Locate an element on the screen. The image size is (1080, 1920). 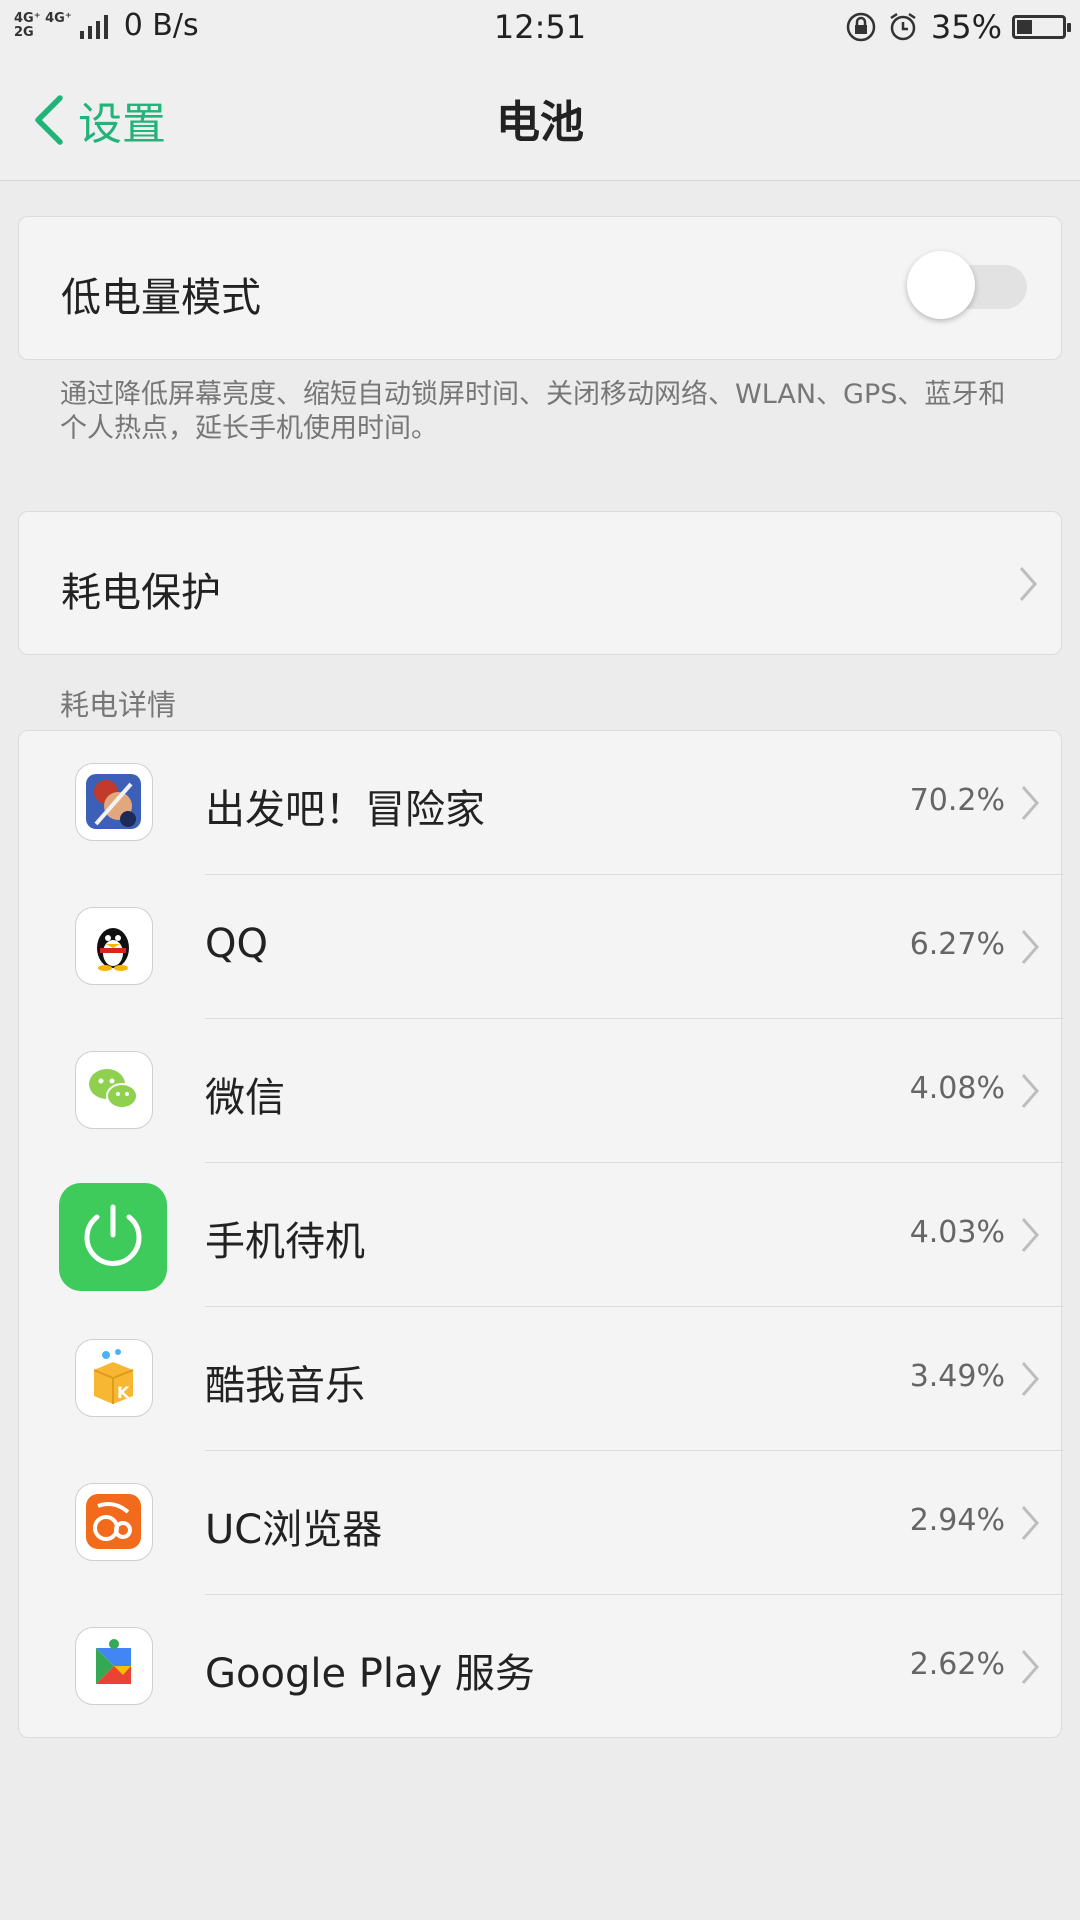
list-item: 微信 4.08% is located at coordinates (541, 1091).